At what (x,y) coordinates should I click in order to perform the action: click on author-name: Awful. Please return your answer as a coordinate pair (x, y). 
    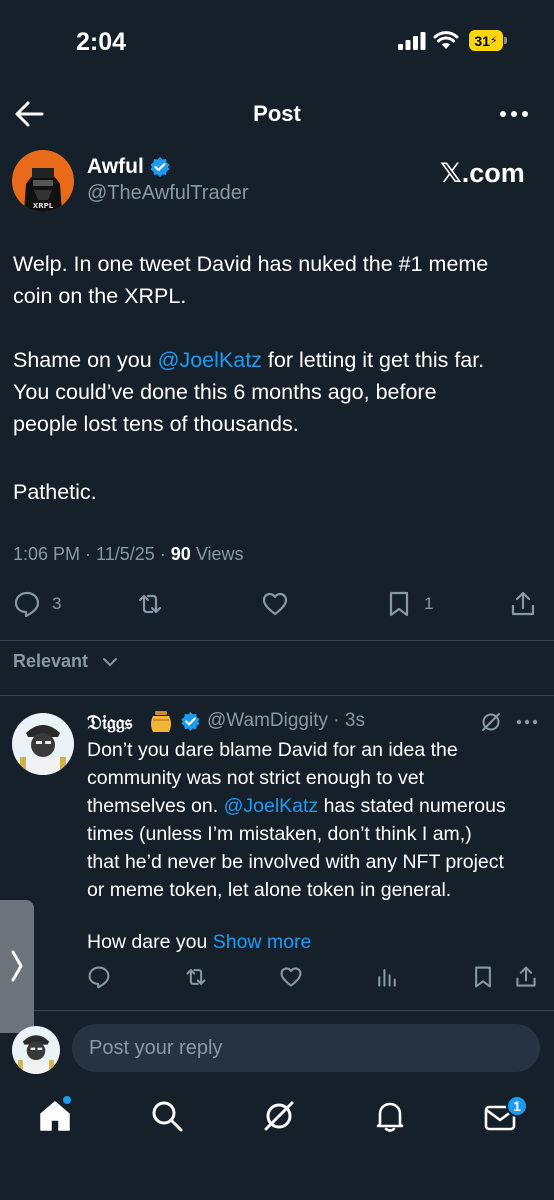
    Looking at the image, I should click on (115, 167).